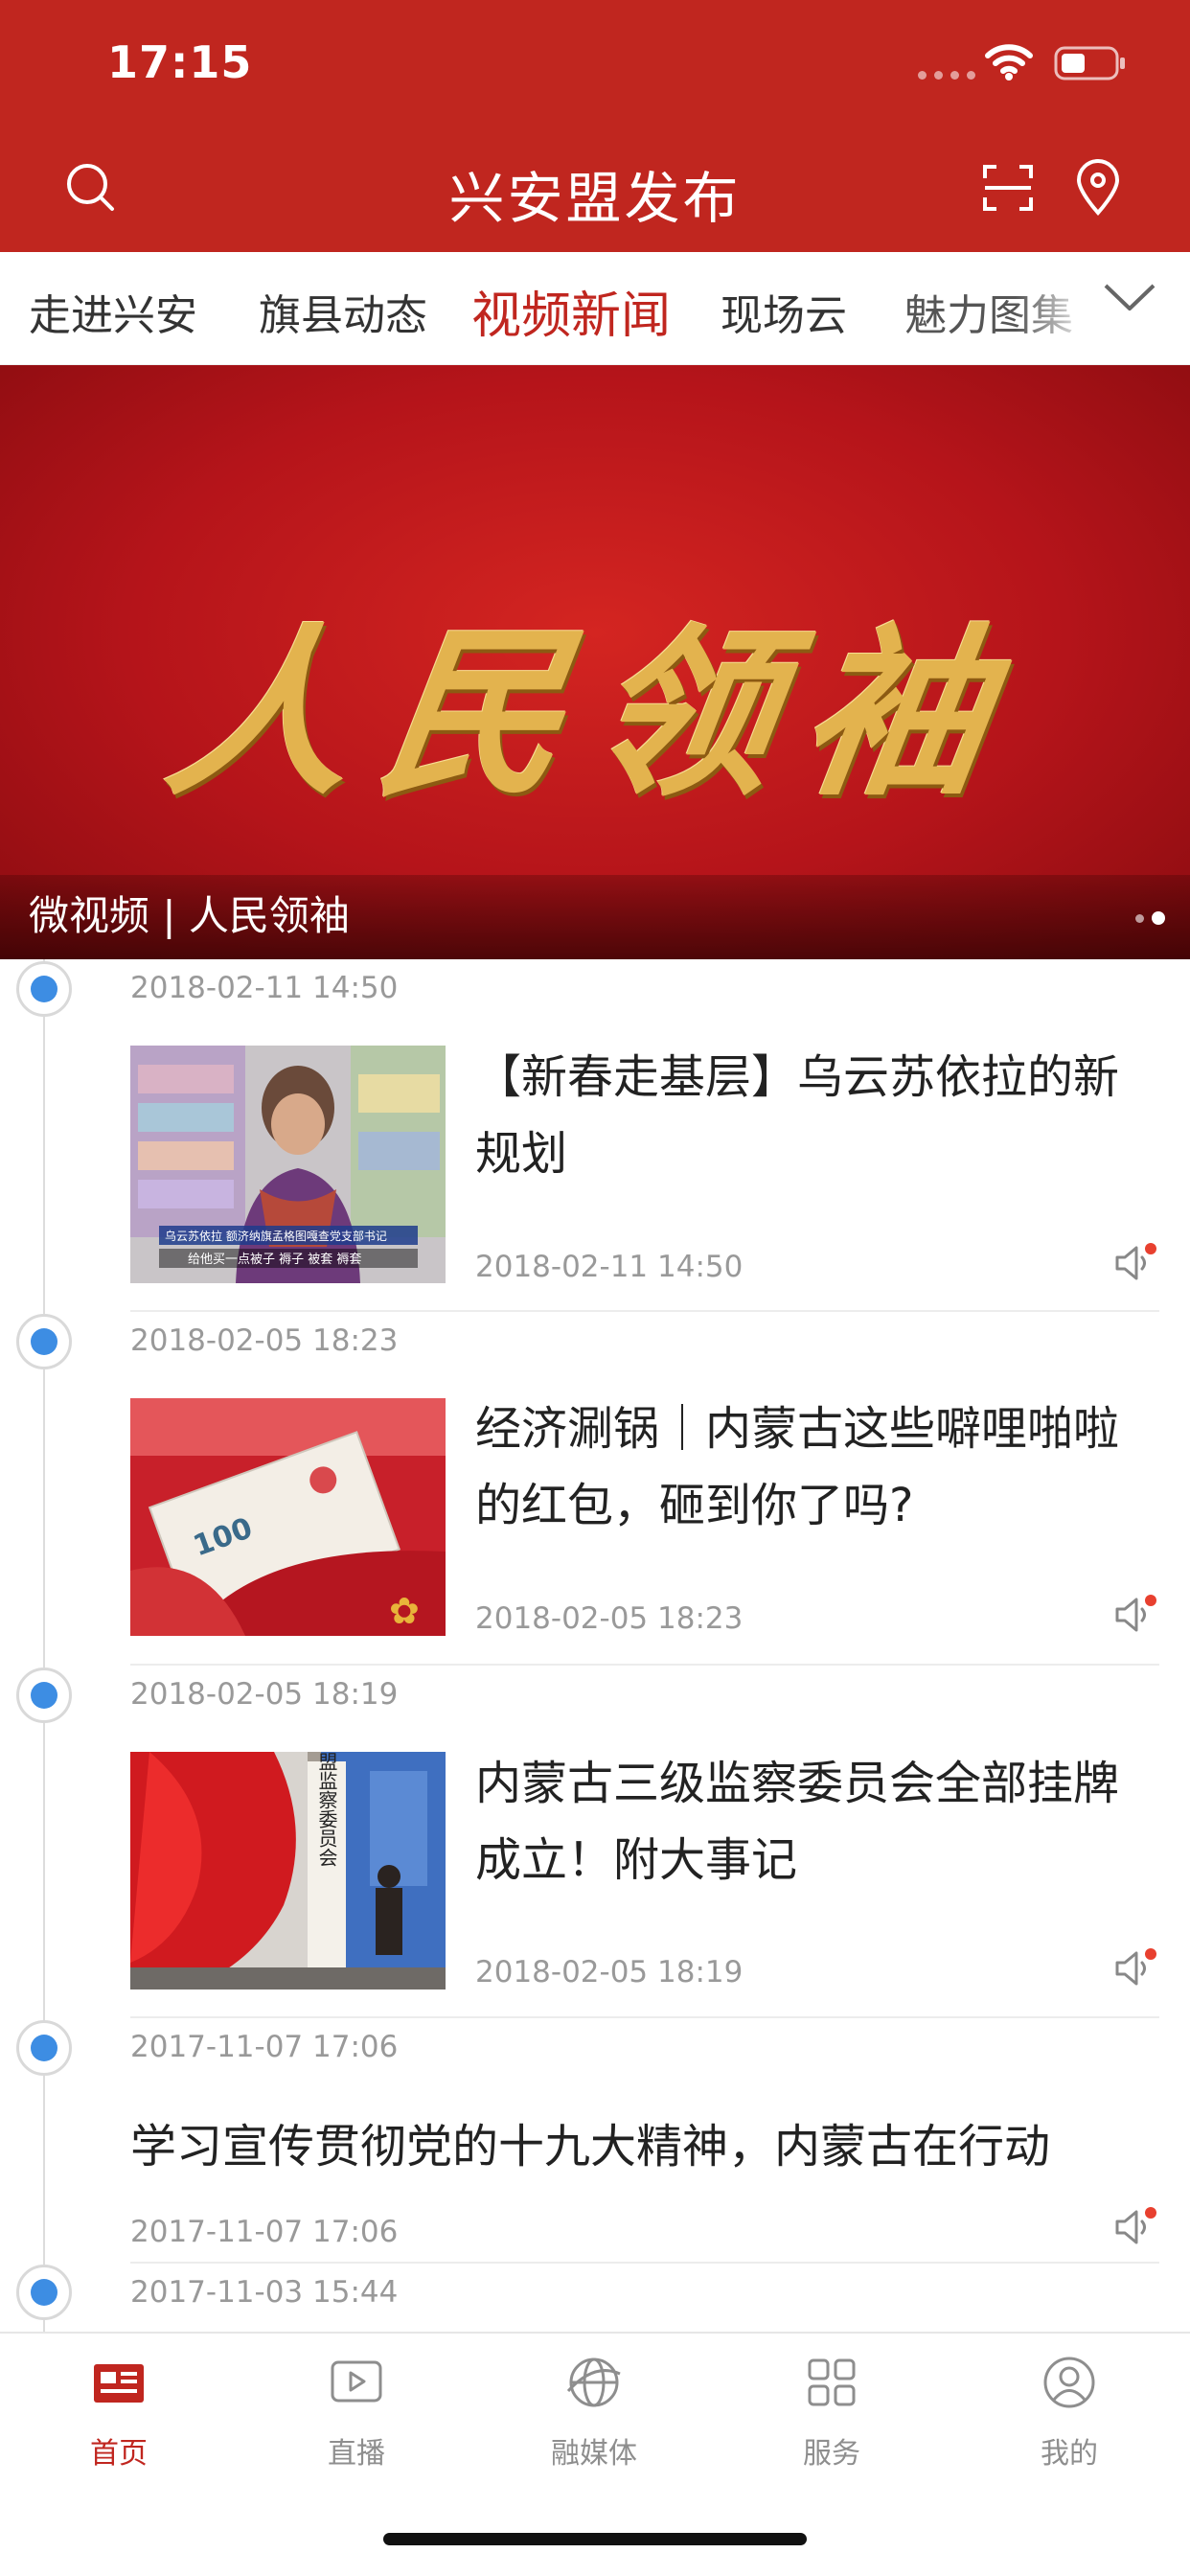  I want to click on app-header: 17:15 兴安盟发布, so click(595, 126).